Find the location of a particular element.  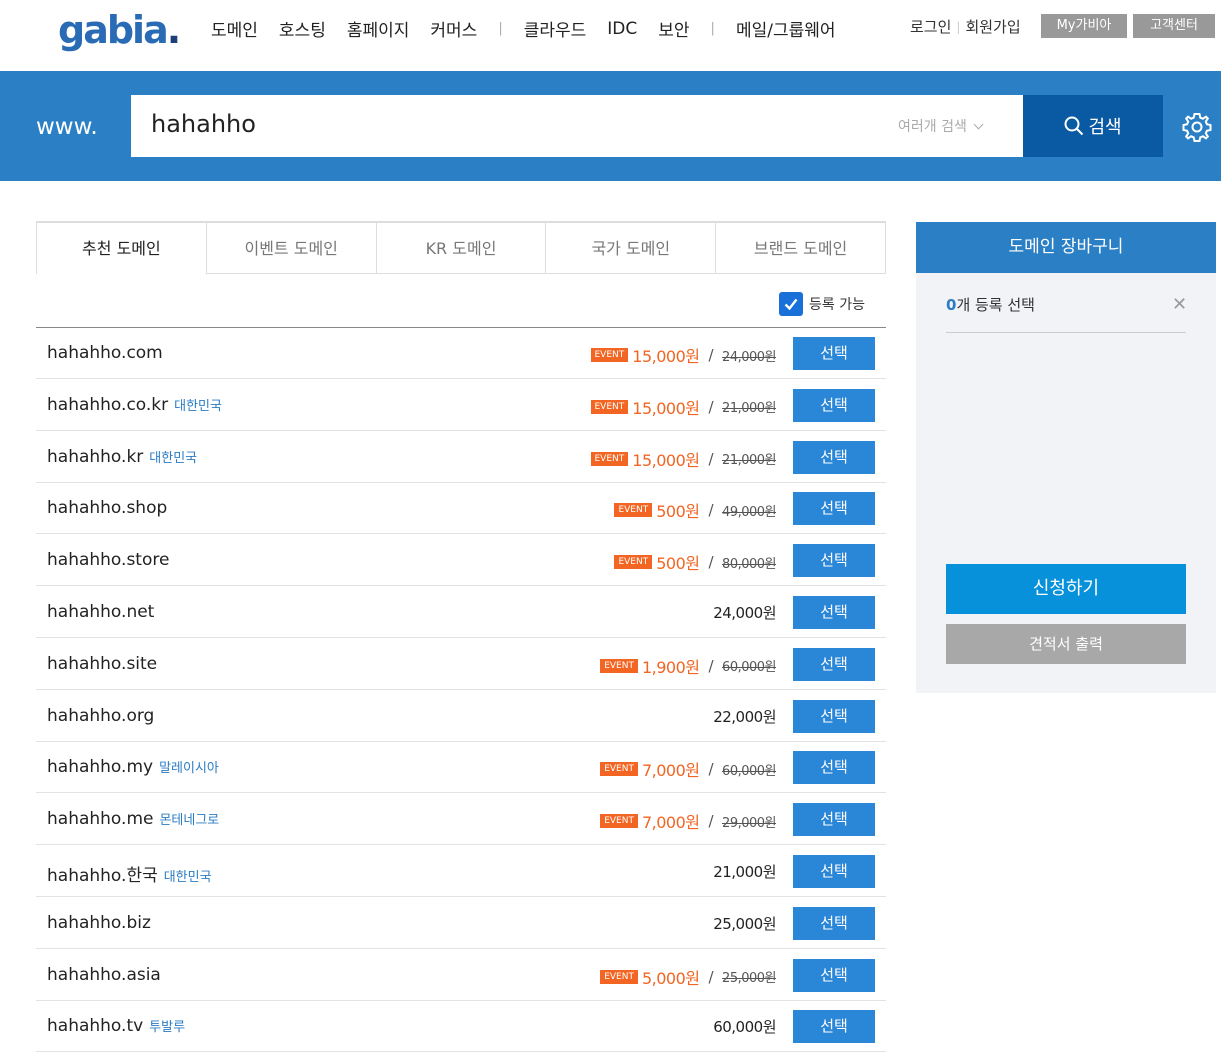

original-price: 60,000원 is located at coordinates (749, 668).